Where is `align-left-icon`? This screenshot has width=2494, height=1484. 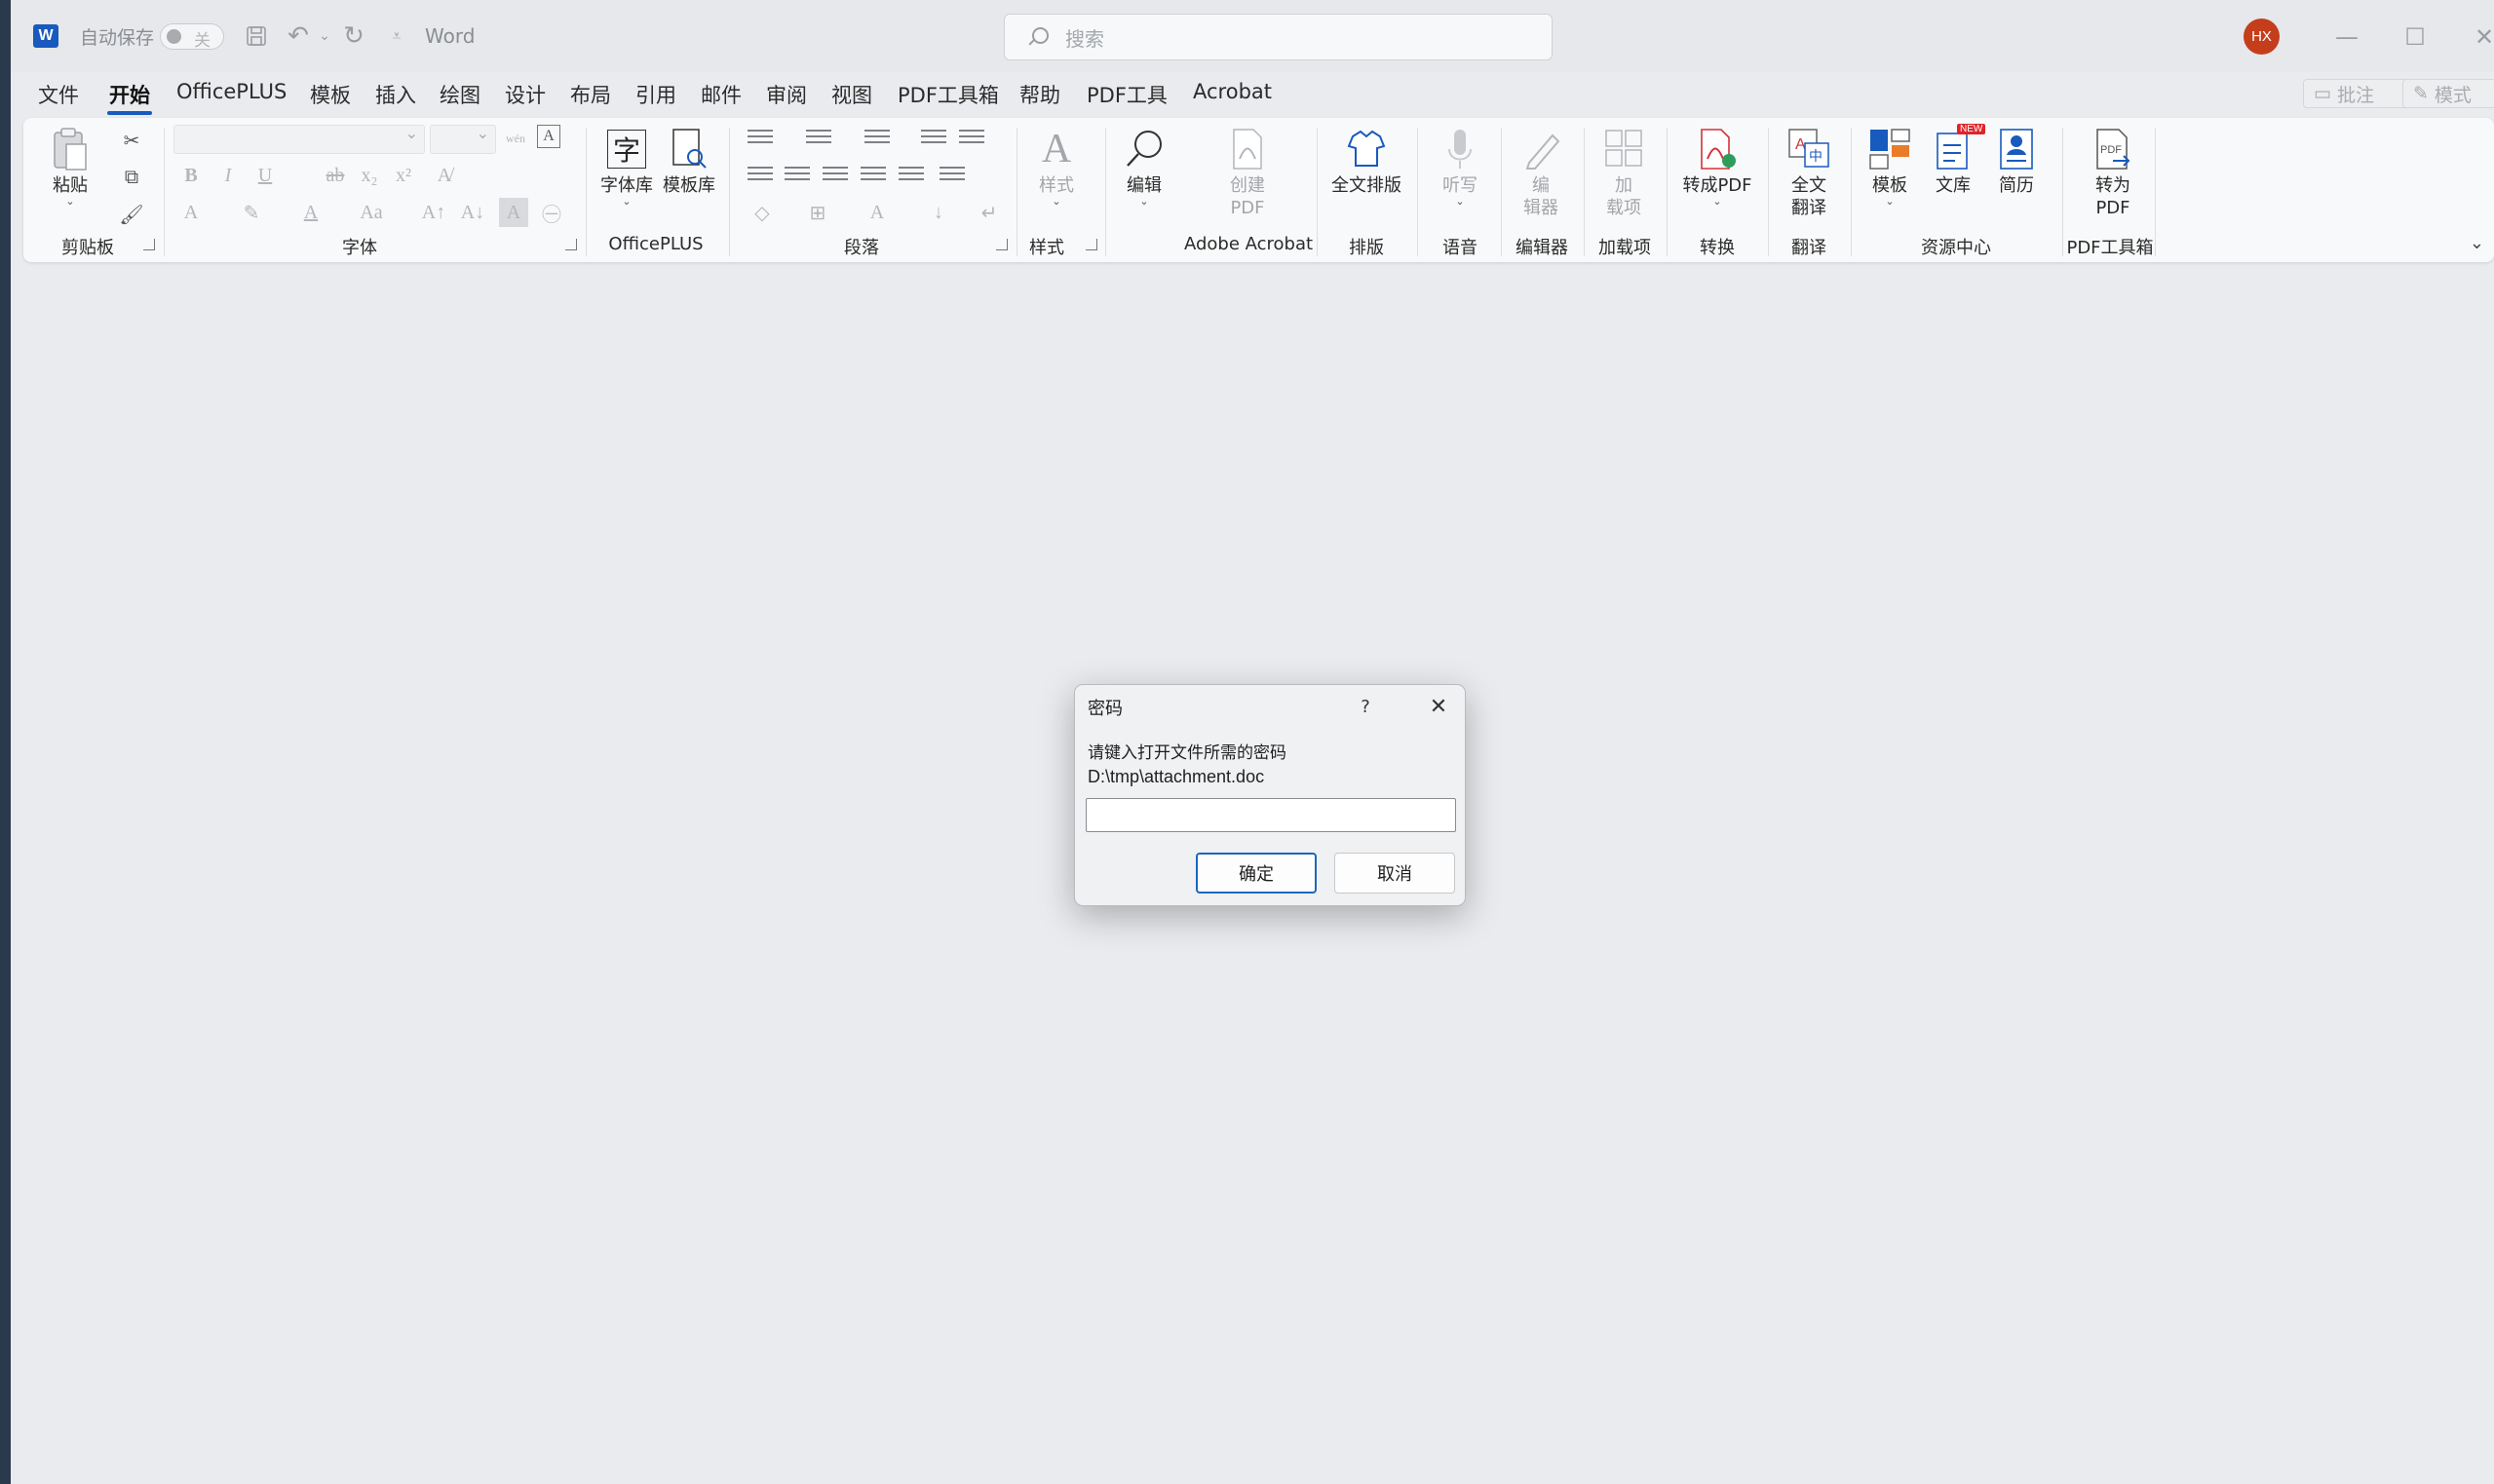
align-left-icon is located at coordinates (760, 176).